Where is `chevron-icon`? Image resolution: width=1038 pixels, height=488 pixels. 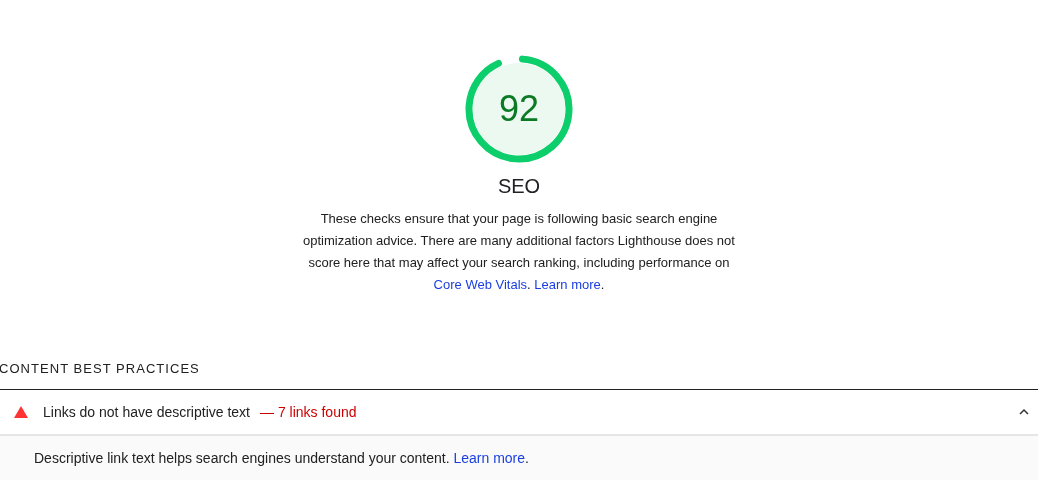 chevron-icon is located at coordinates (1024, 412).